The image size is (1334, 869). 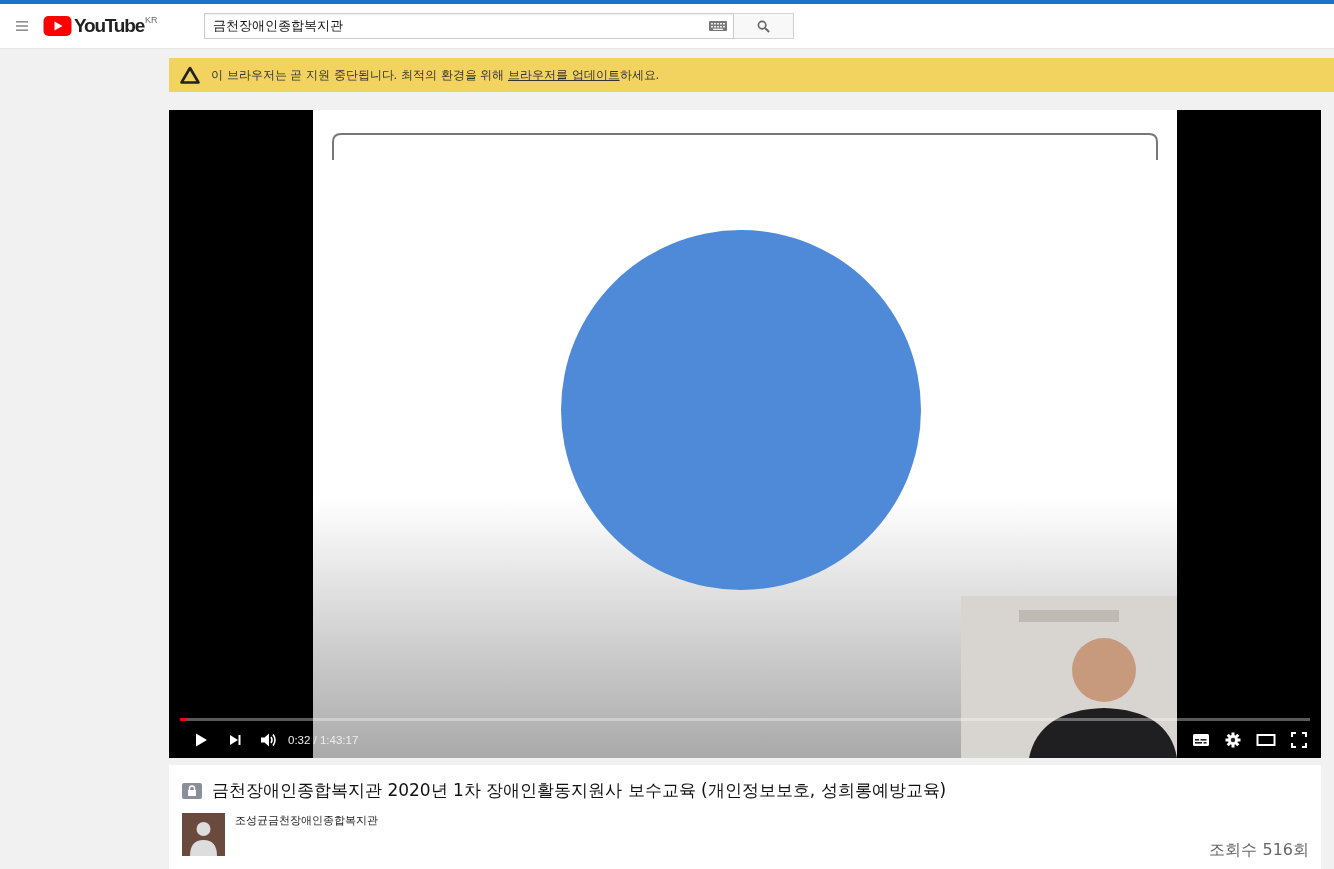 What do you see at coordinates (1259, 850) in the screenshot?
I see `view-count: 조회수 516회` at bounding box center [1259, 850].